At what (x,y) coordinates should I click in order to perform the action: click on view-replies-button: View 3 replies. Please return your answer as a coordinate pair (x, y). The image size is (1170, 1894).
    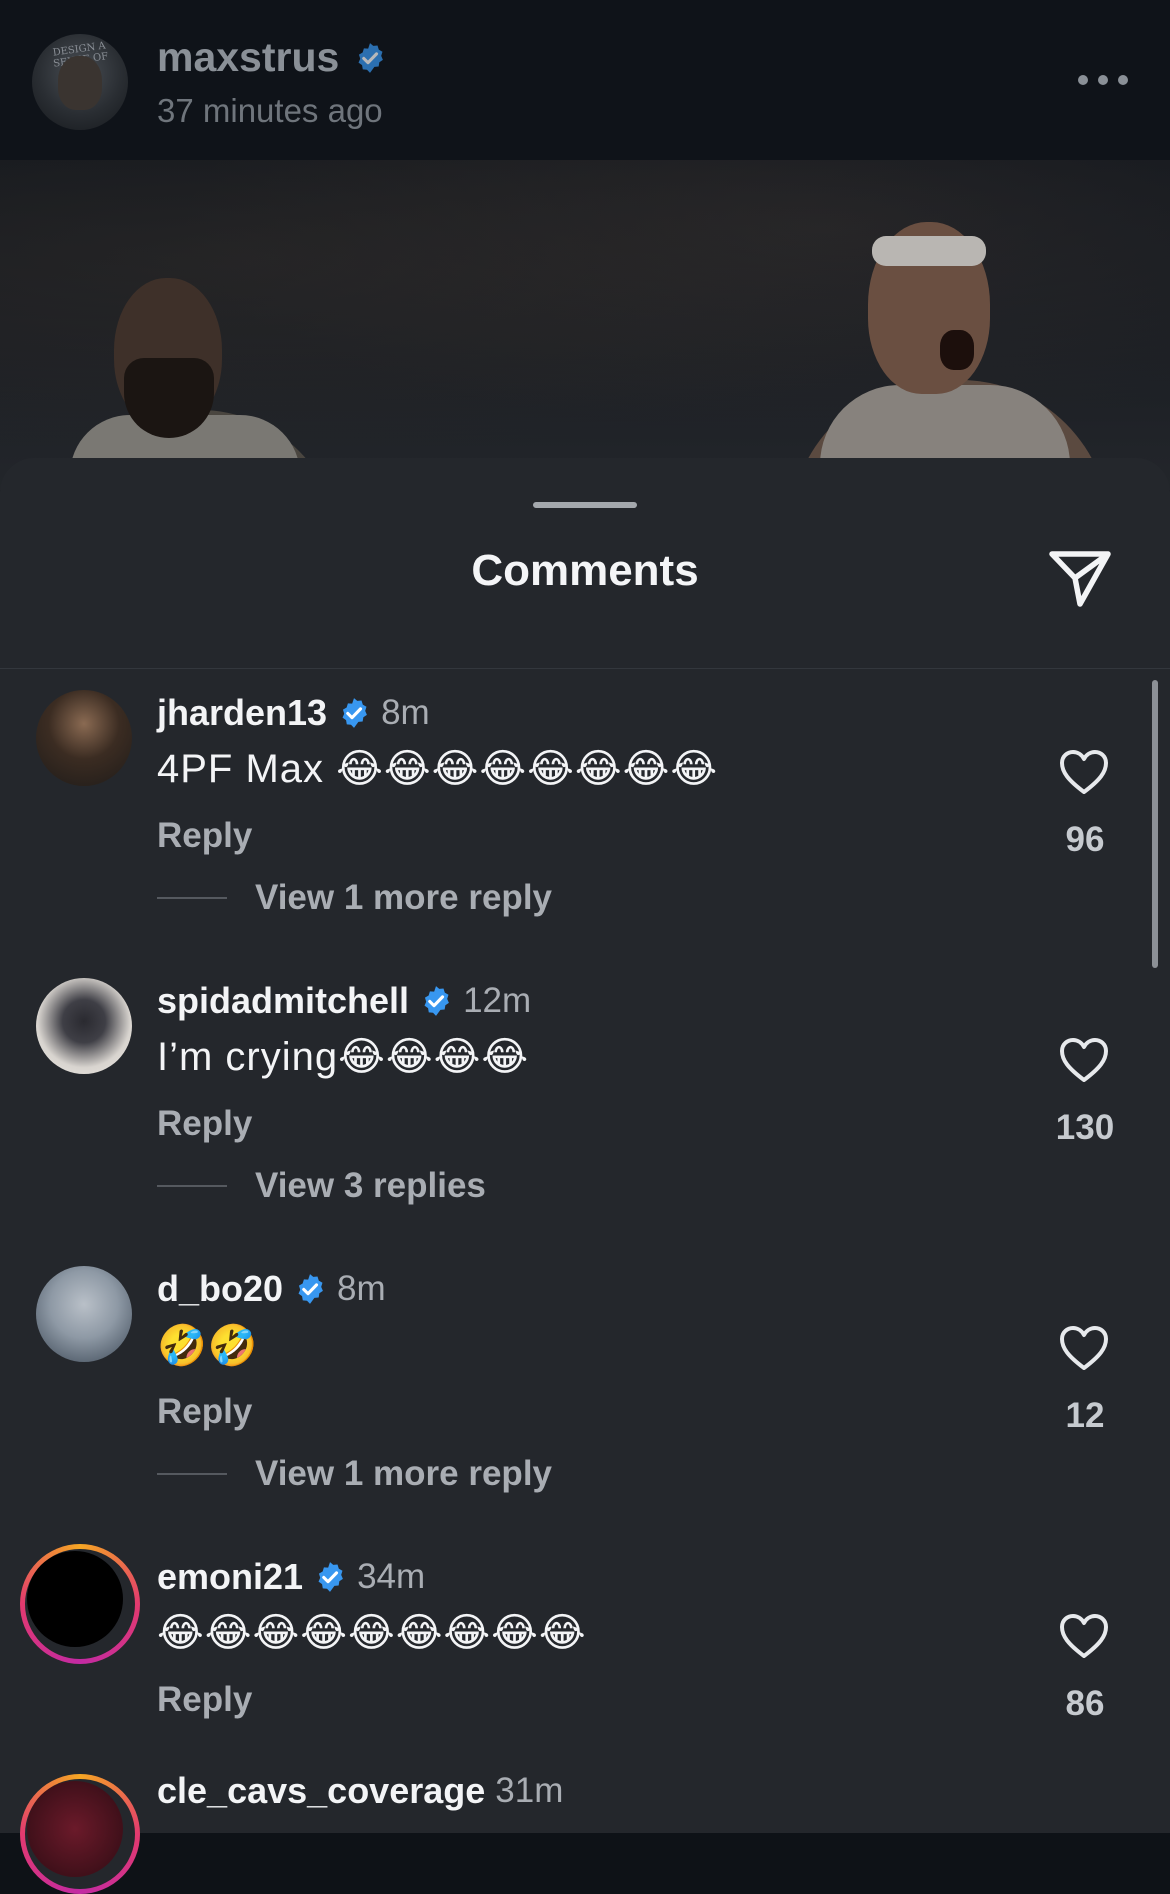
    Looking at the image, I should click on (321, 1186).